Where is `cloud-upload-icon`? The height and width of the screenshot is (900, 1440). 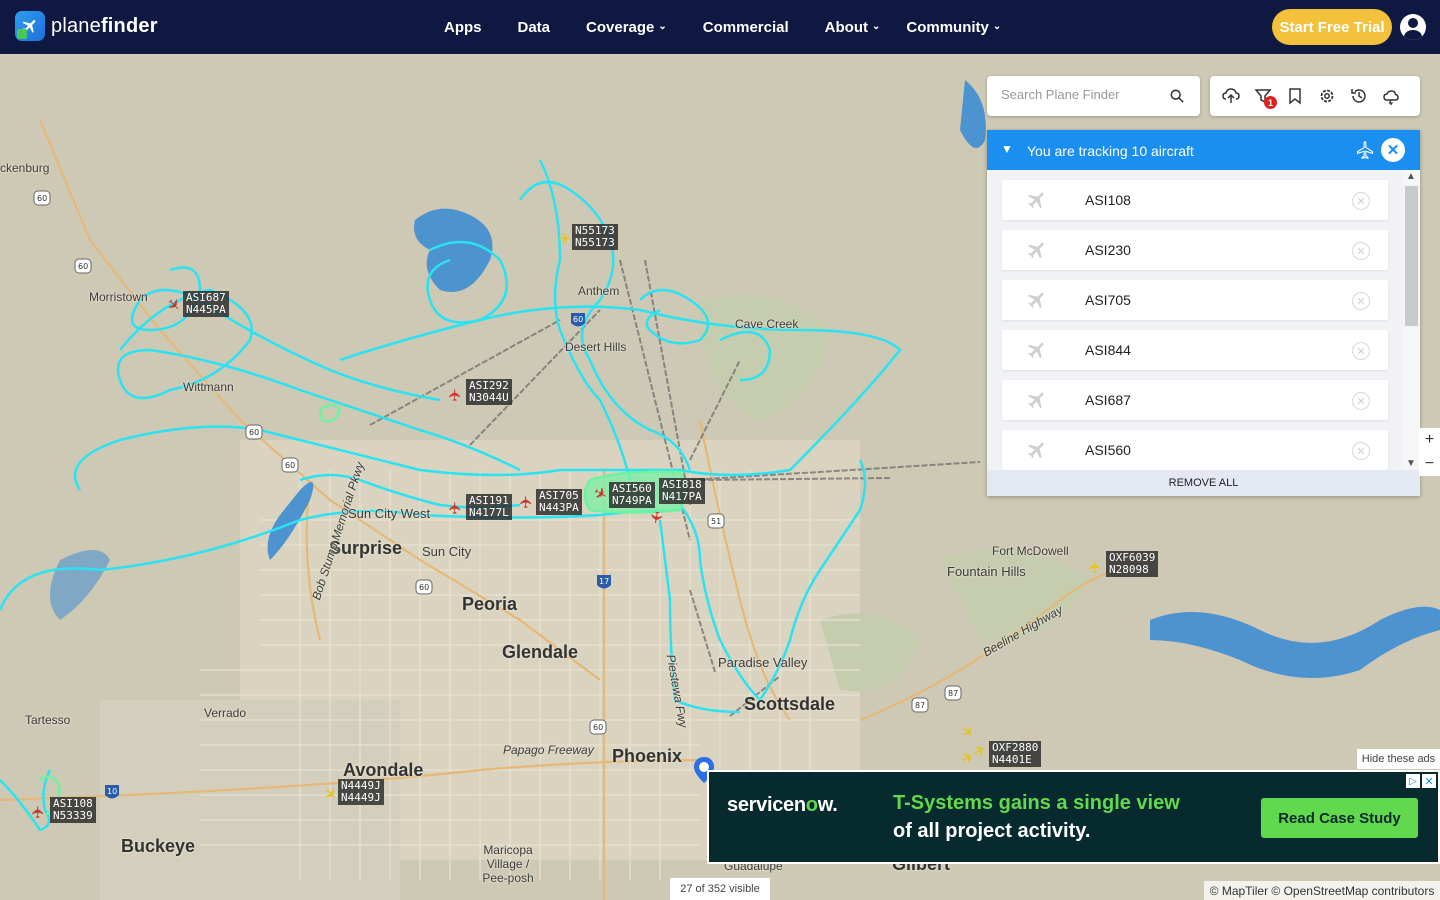
cloud-upload-icon is located at coordinates (1231, 96).